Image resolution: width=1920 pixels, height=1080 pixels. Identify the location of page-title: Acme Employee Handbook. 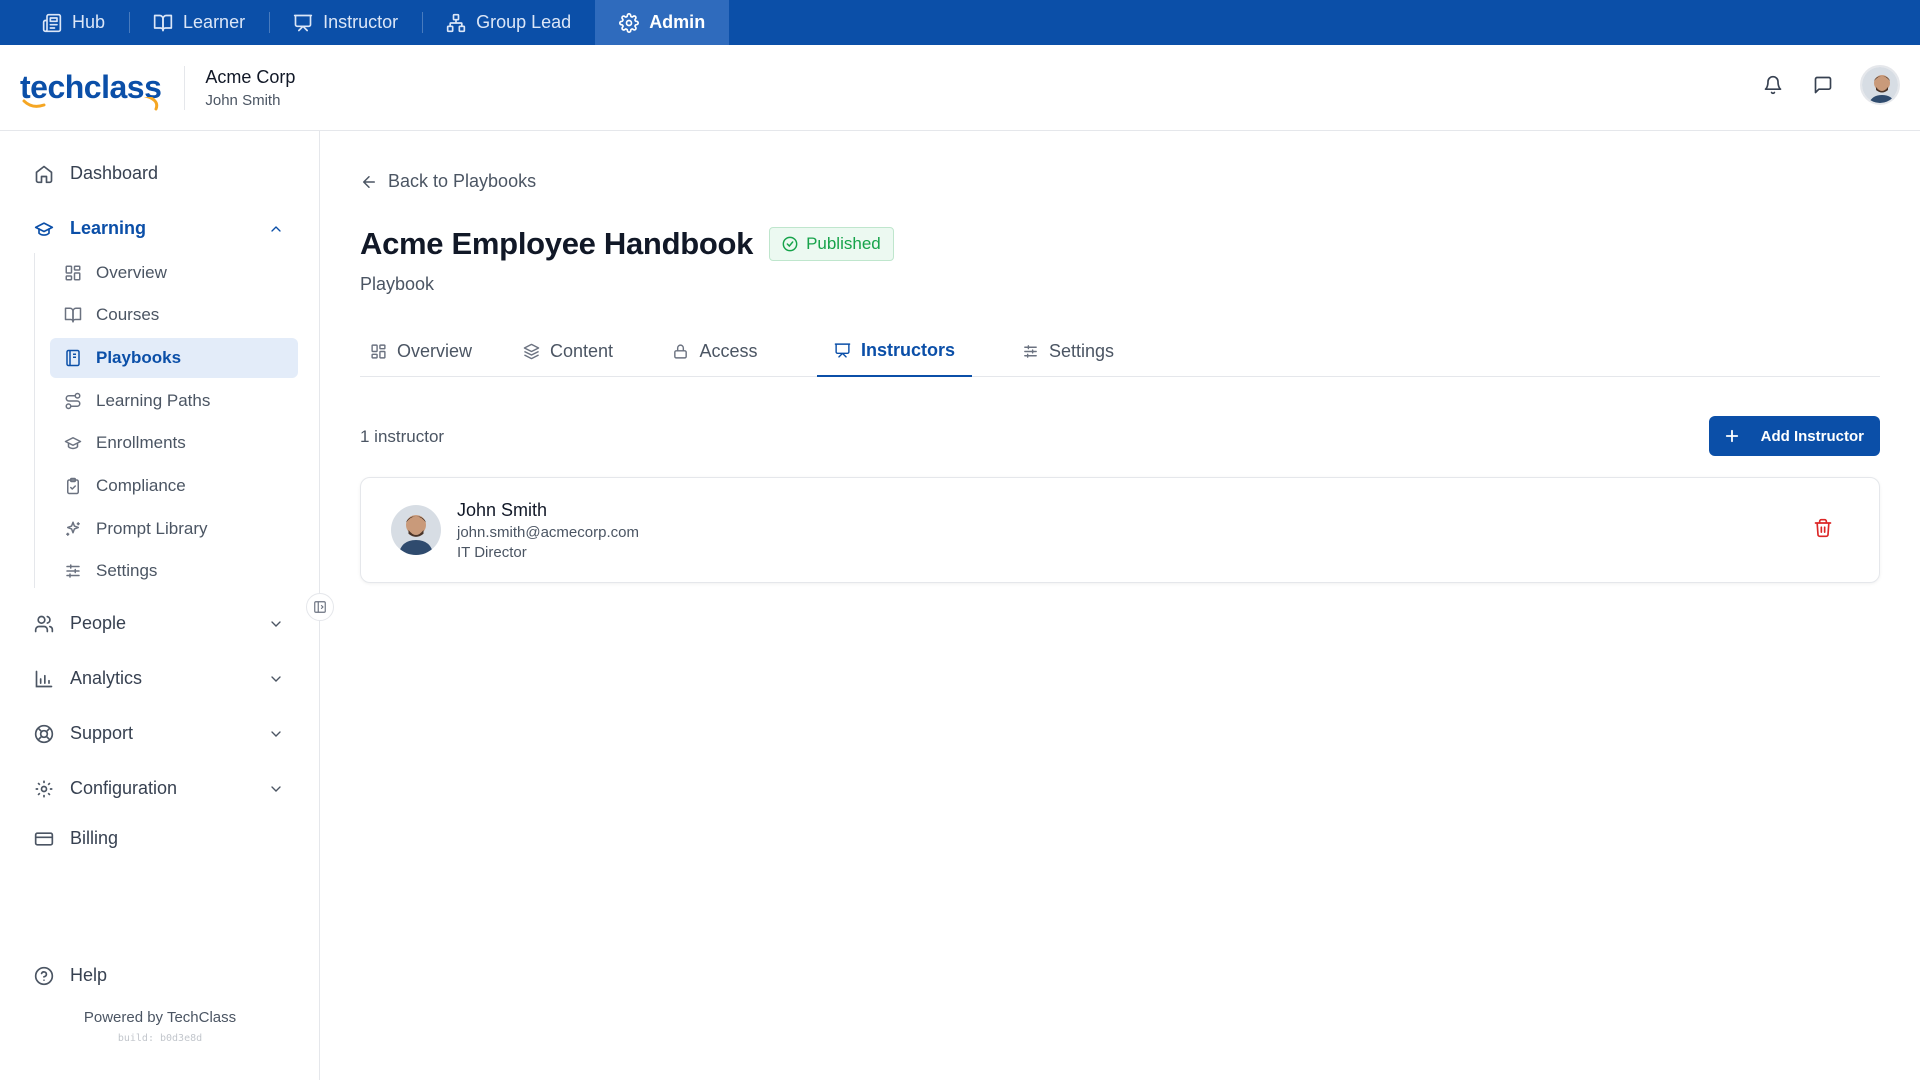
(557, 243).